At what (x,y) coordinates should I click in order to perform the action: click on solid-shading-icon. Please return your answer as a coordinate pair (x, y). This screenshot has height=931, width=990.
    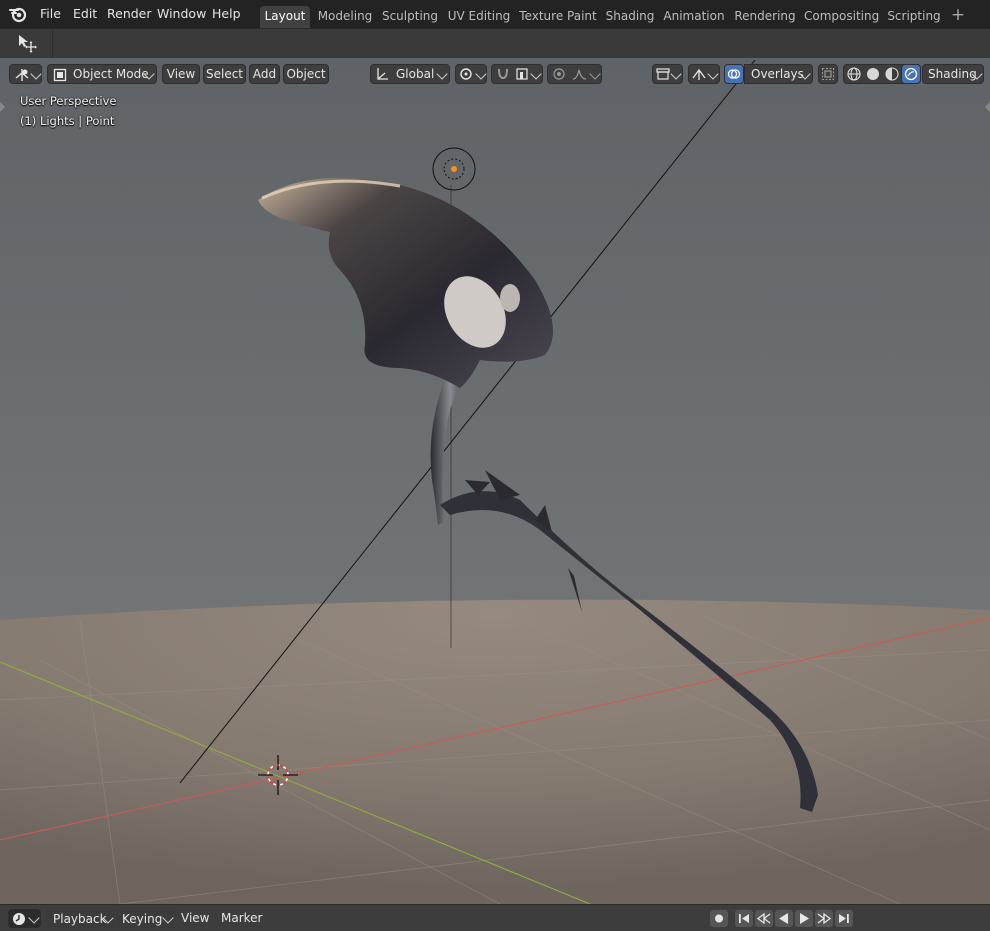
    Looking at the image, I should click on (873, 74).